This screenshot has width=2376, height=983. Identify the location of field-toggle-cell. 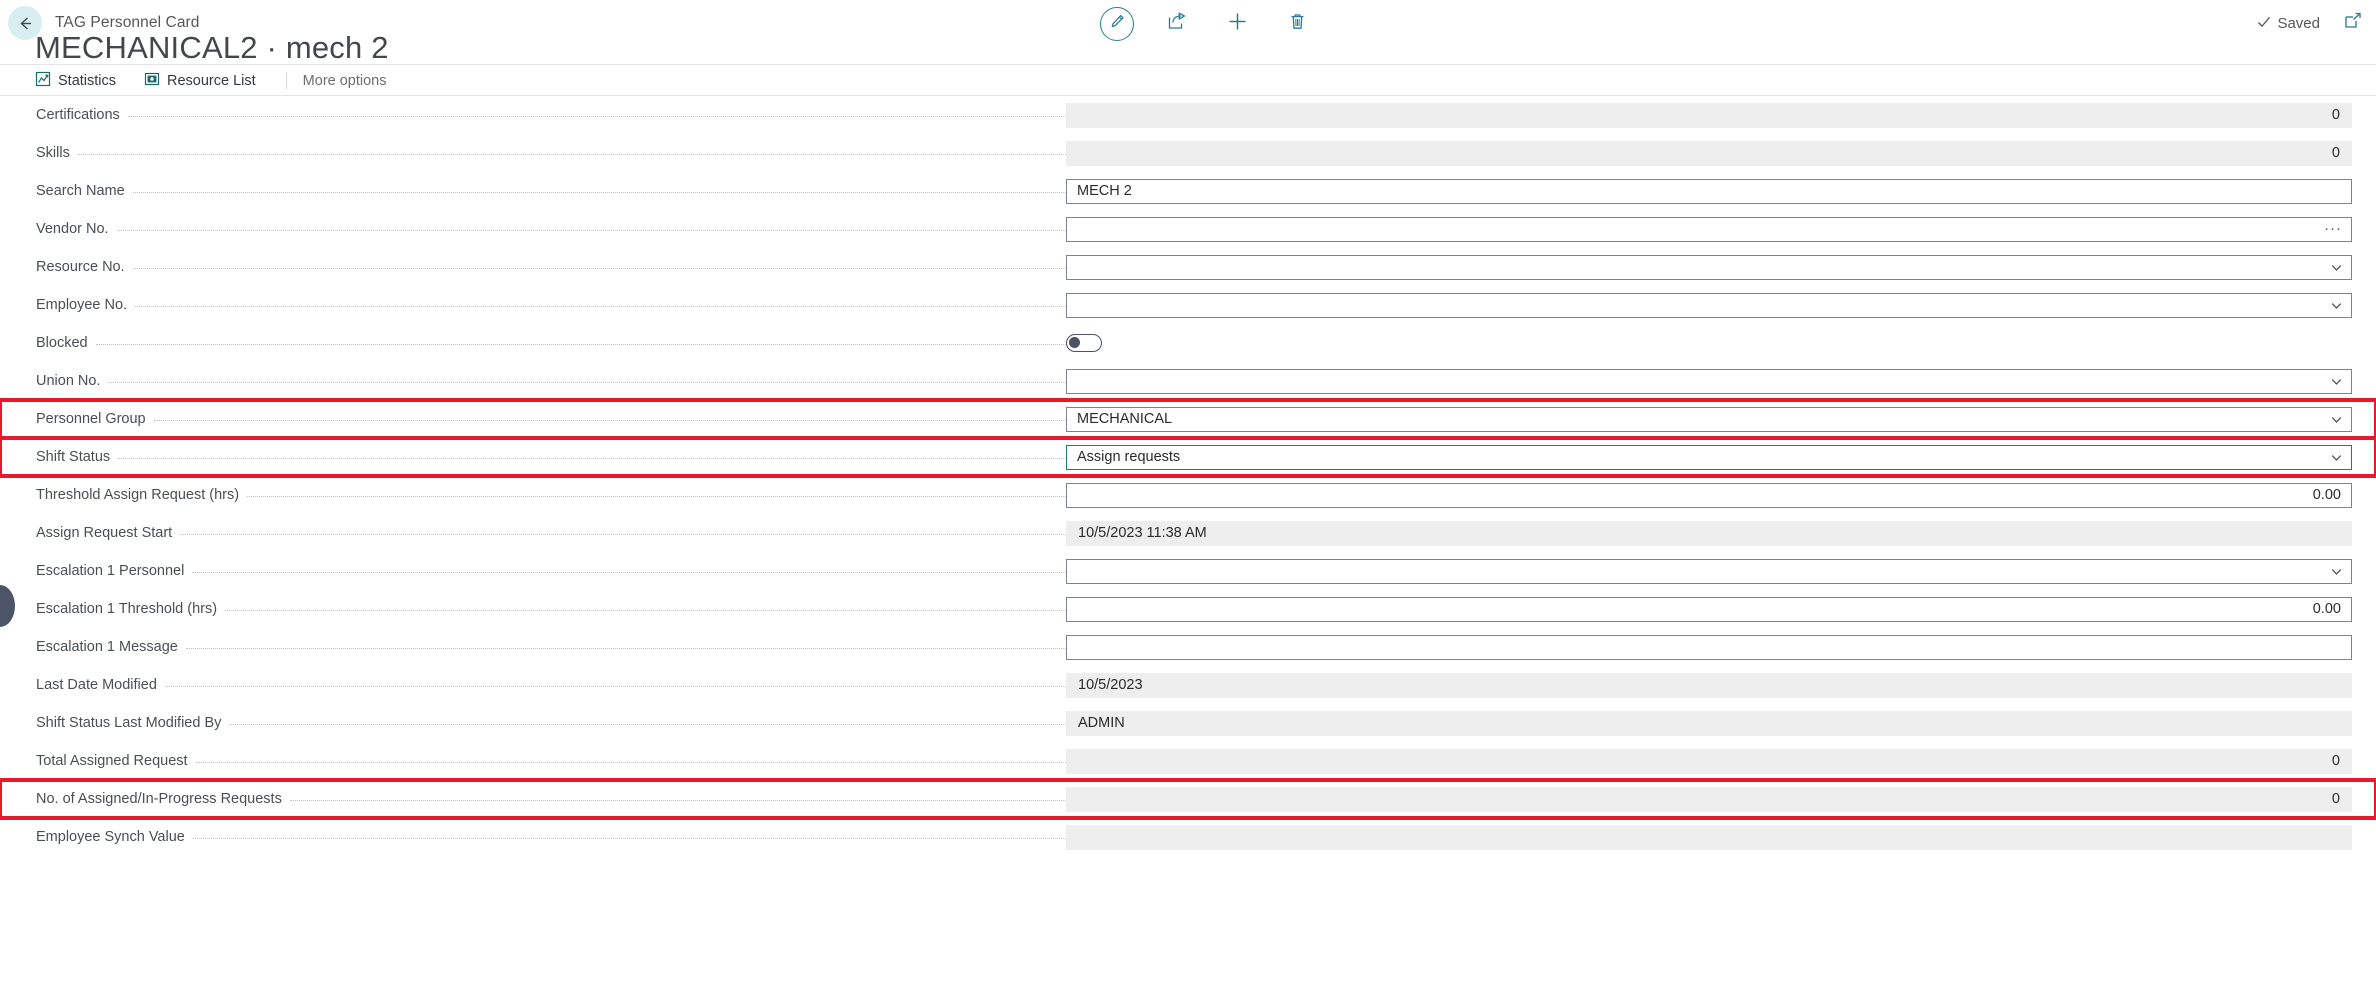
(1709, 343).